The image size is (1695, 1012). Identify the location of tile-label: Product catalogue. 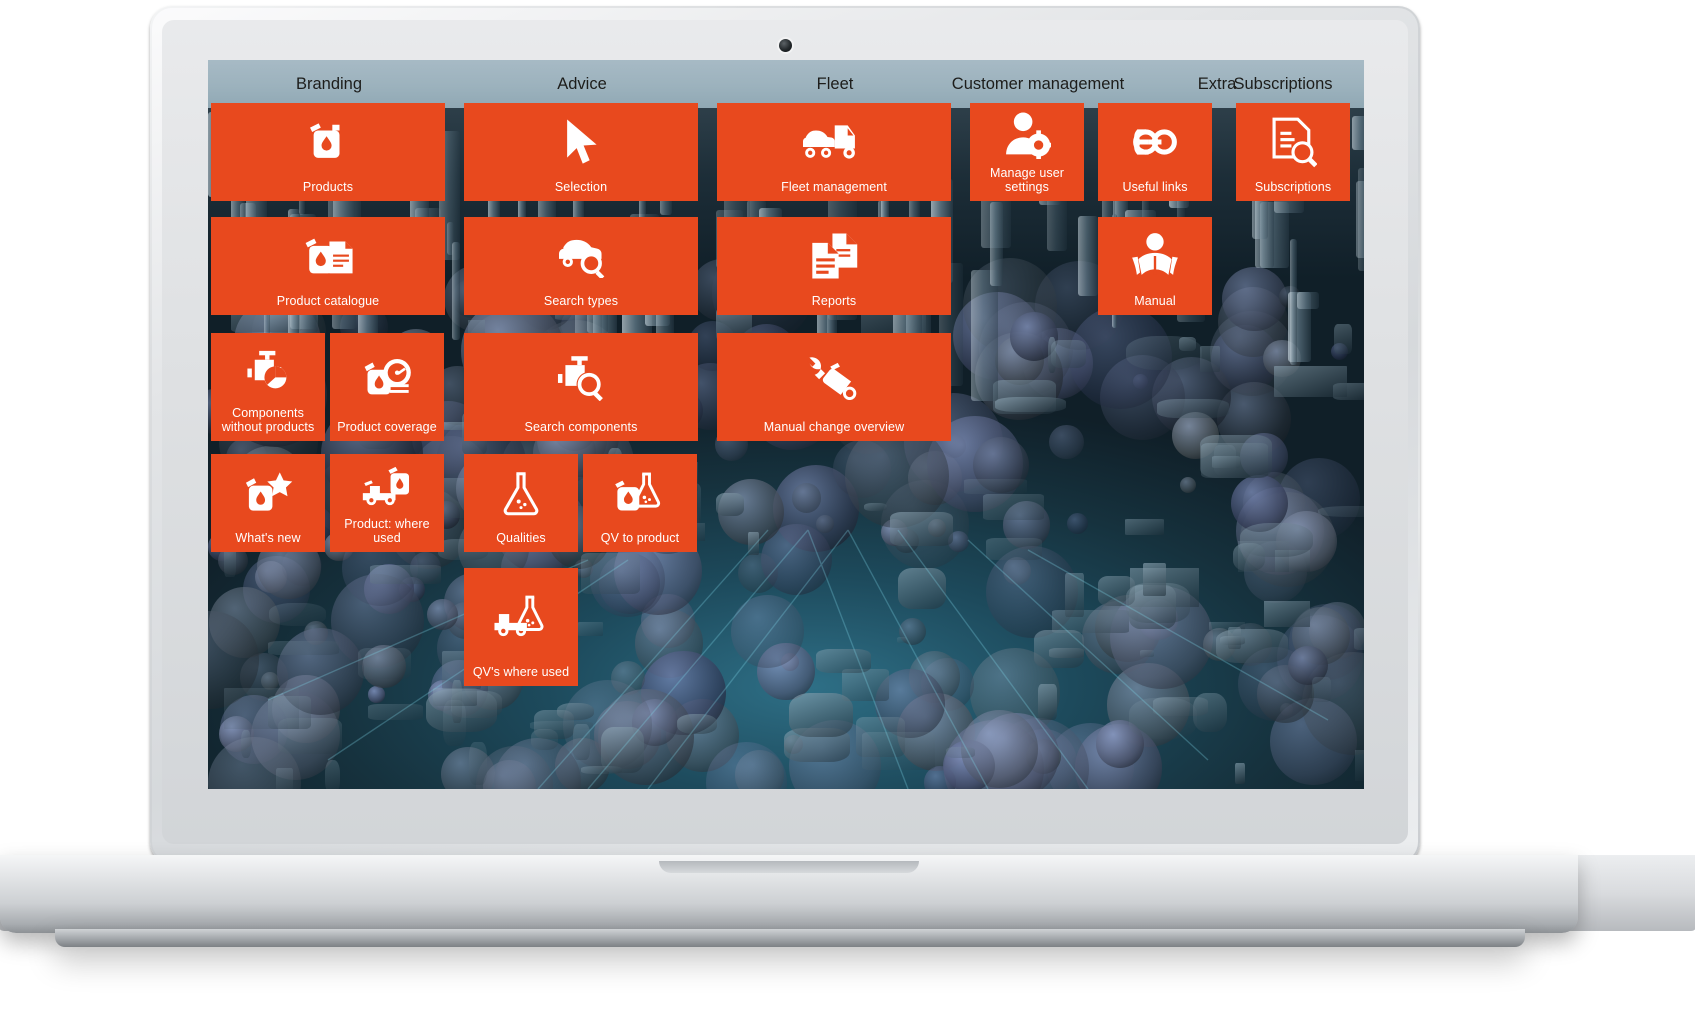
(328, 301).